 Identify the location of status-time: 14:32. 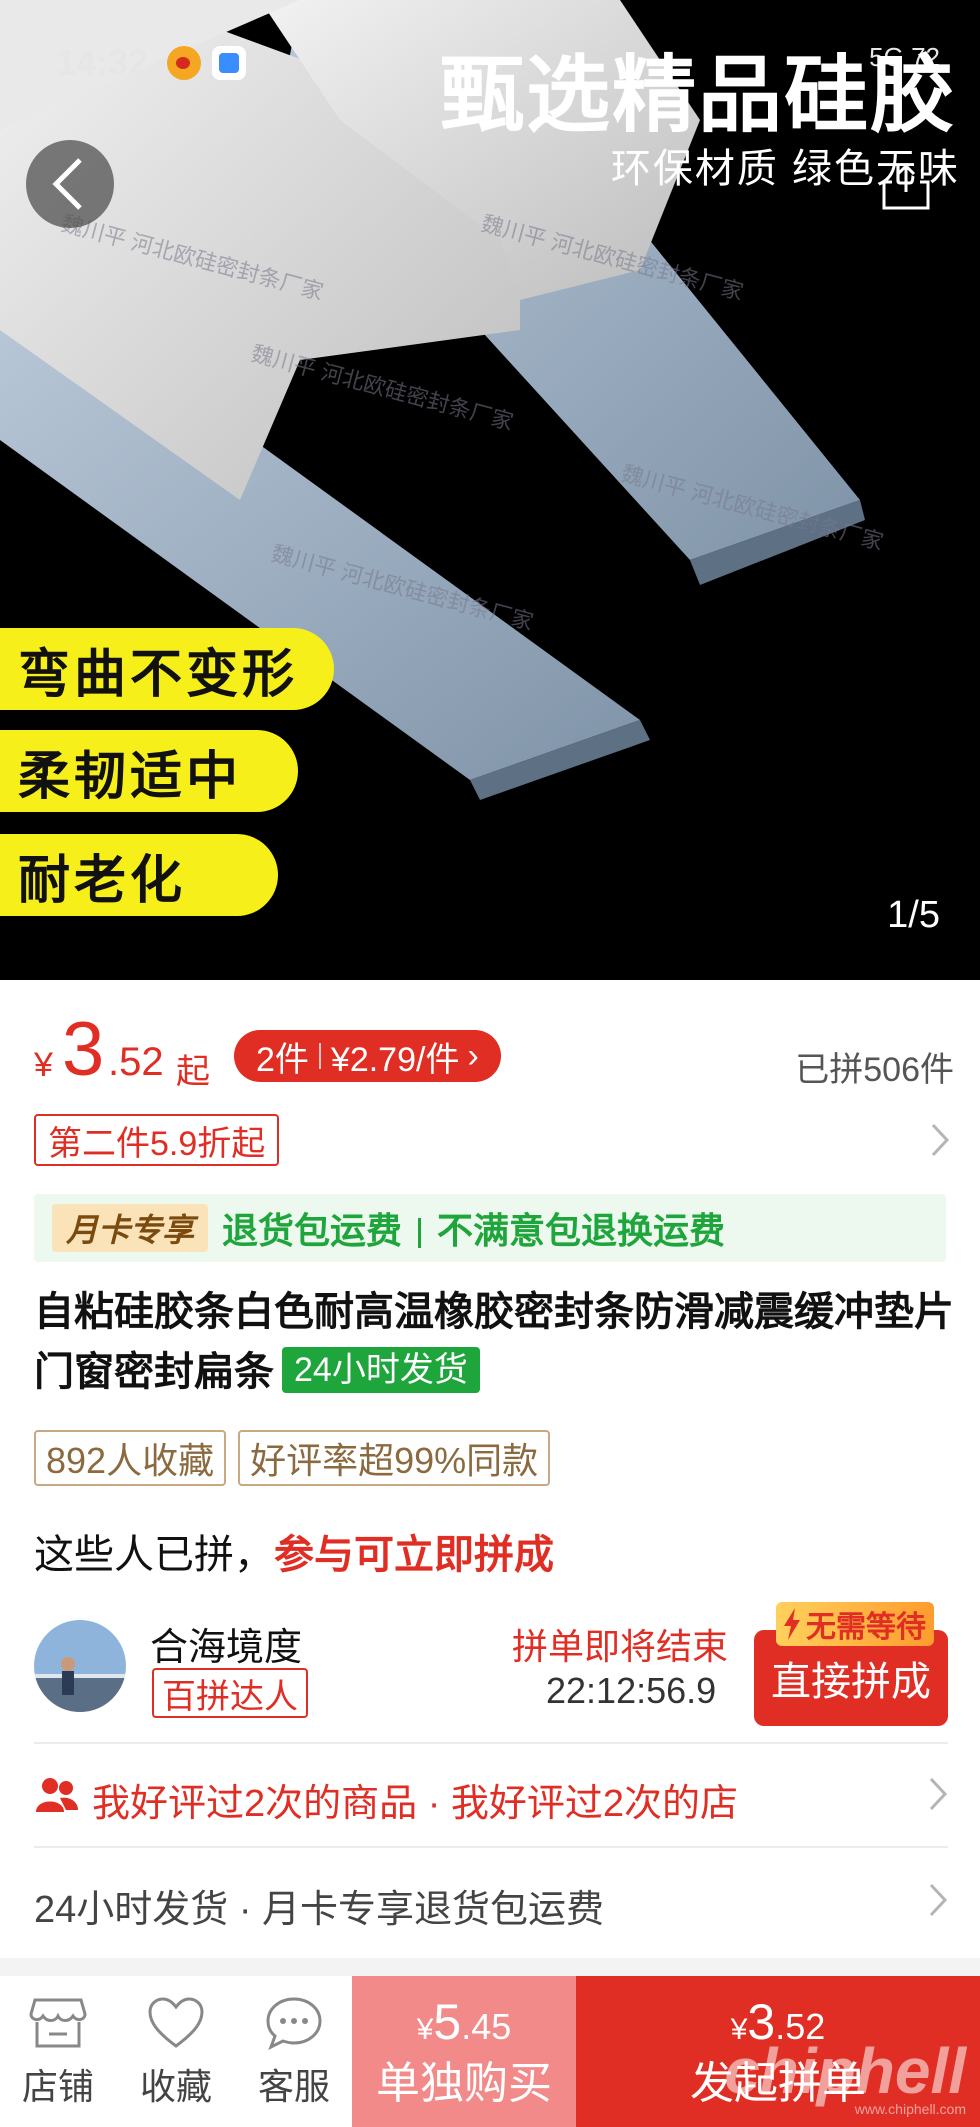
(102, 62).